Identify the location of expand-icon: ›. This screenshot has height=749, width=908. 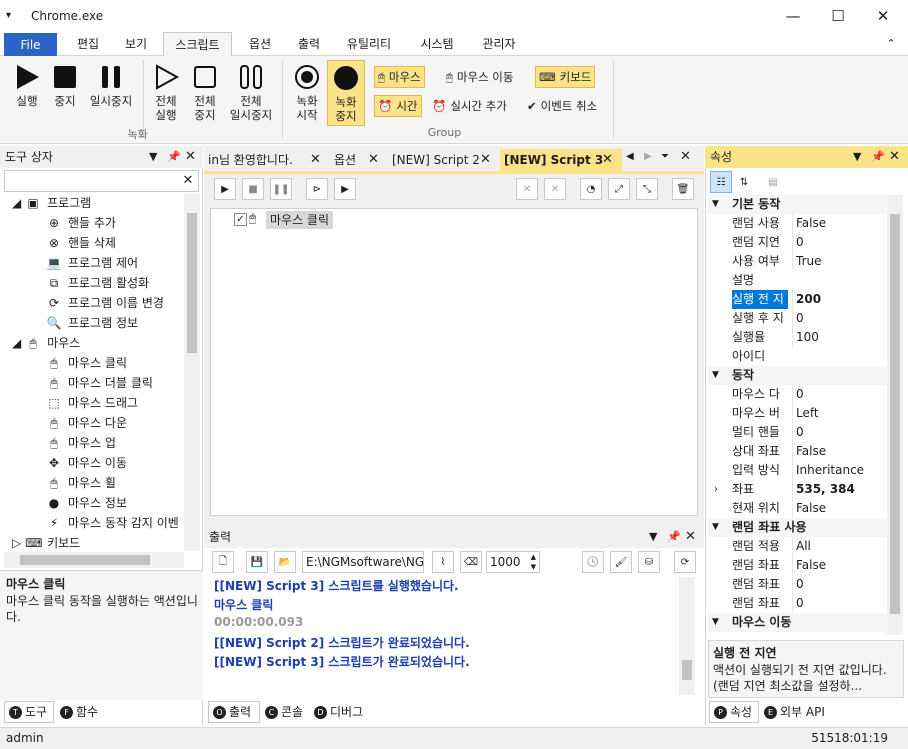
(716, 489).